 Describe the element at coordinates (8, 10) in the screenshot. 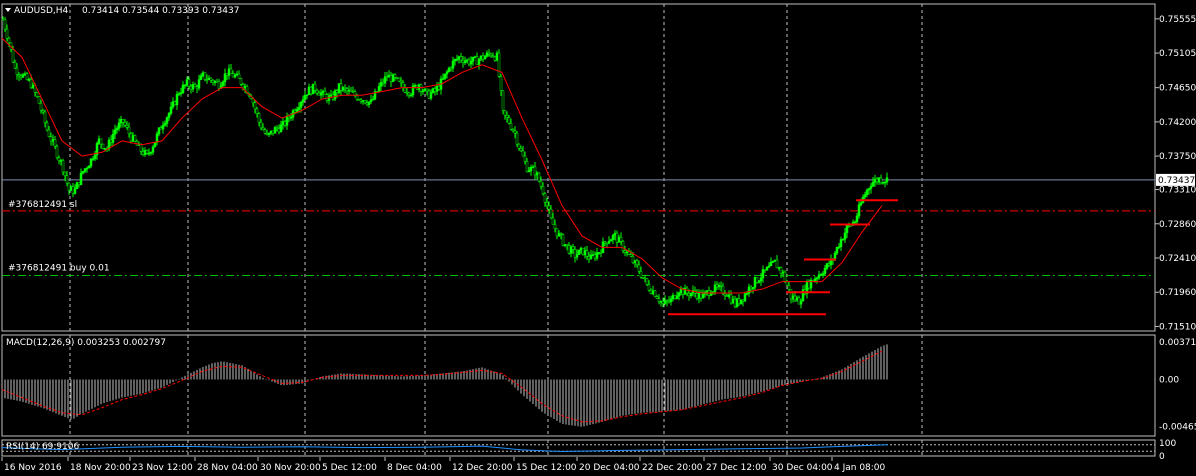

I see `menu-triangle-icon` at that location.